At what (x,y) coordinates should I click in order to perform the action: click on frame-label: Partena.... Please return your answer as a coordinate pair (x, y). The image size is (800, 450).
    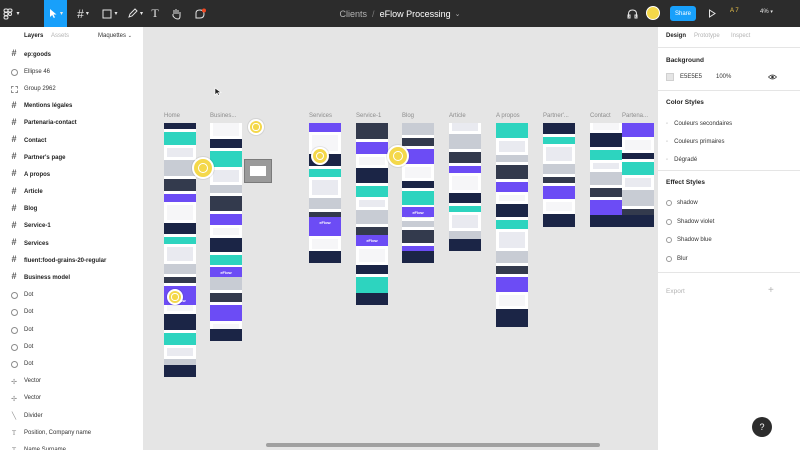
    Looking at the image, I should click on (635, 116).